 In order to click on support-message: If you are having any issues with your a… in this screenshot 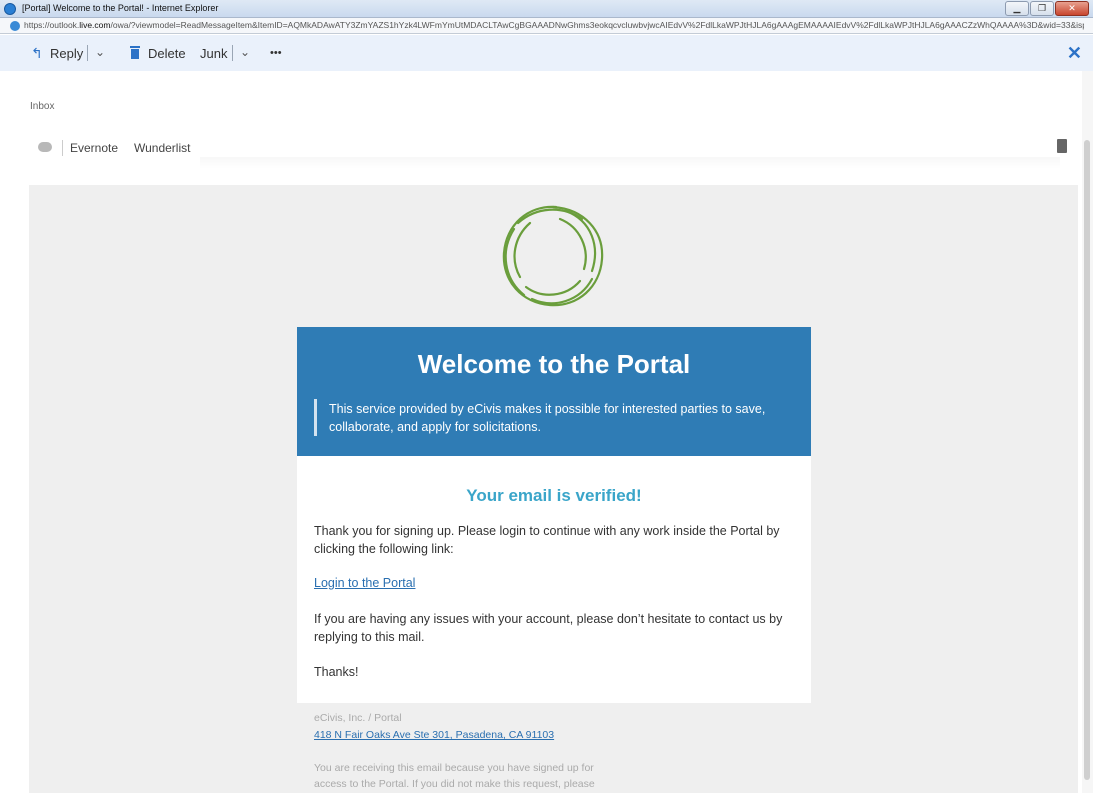, I will do `click(548, 628)`.